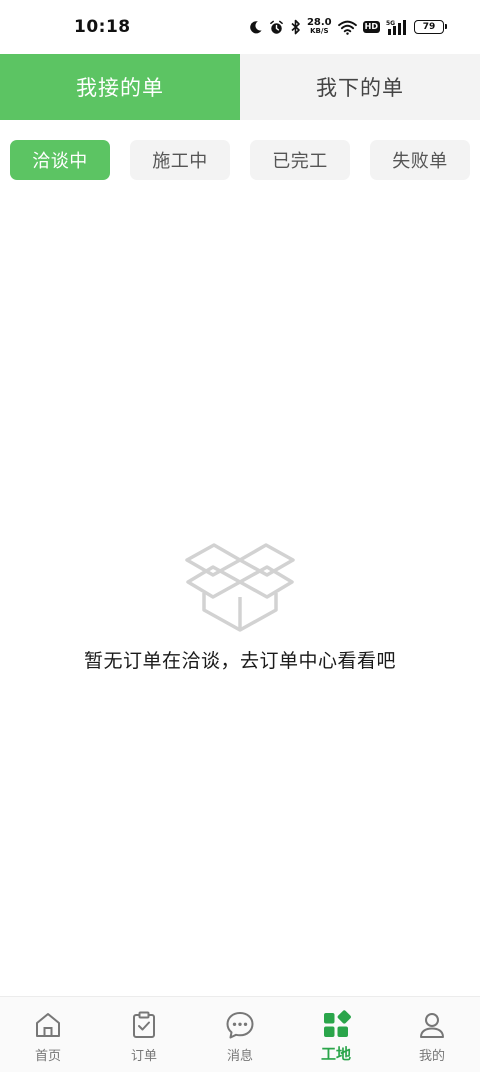 This screenshot has width=480, height=1072. What do you see at coordinates (319, 31) in the screenshot?
I see `net-speed-unit: KB/S` at bounding box center [319, 31].